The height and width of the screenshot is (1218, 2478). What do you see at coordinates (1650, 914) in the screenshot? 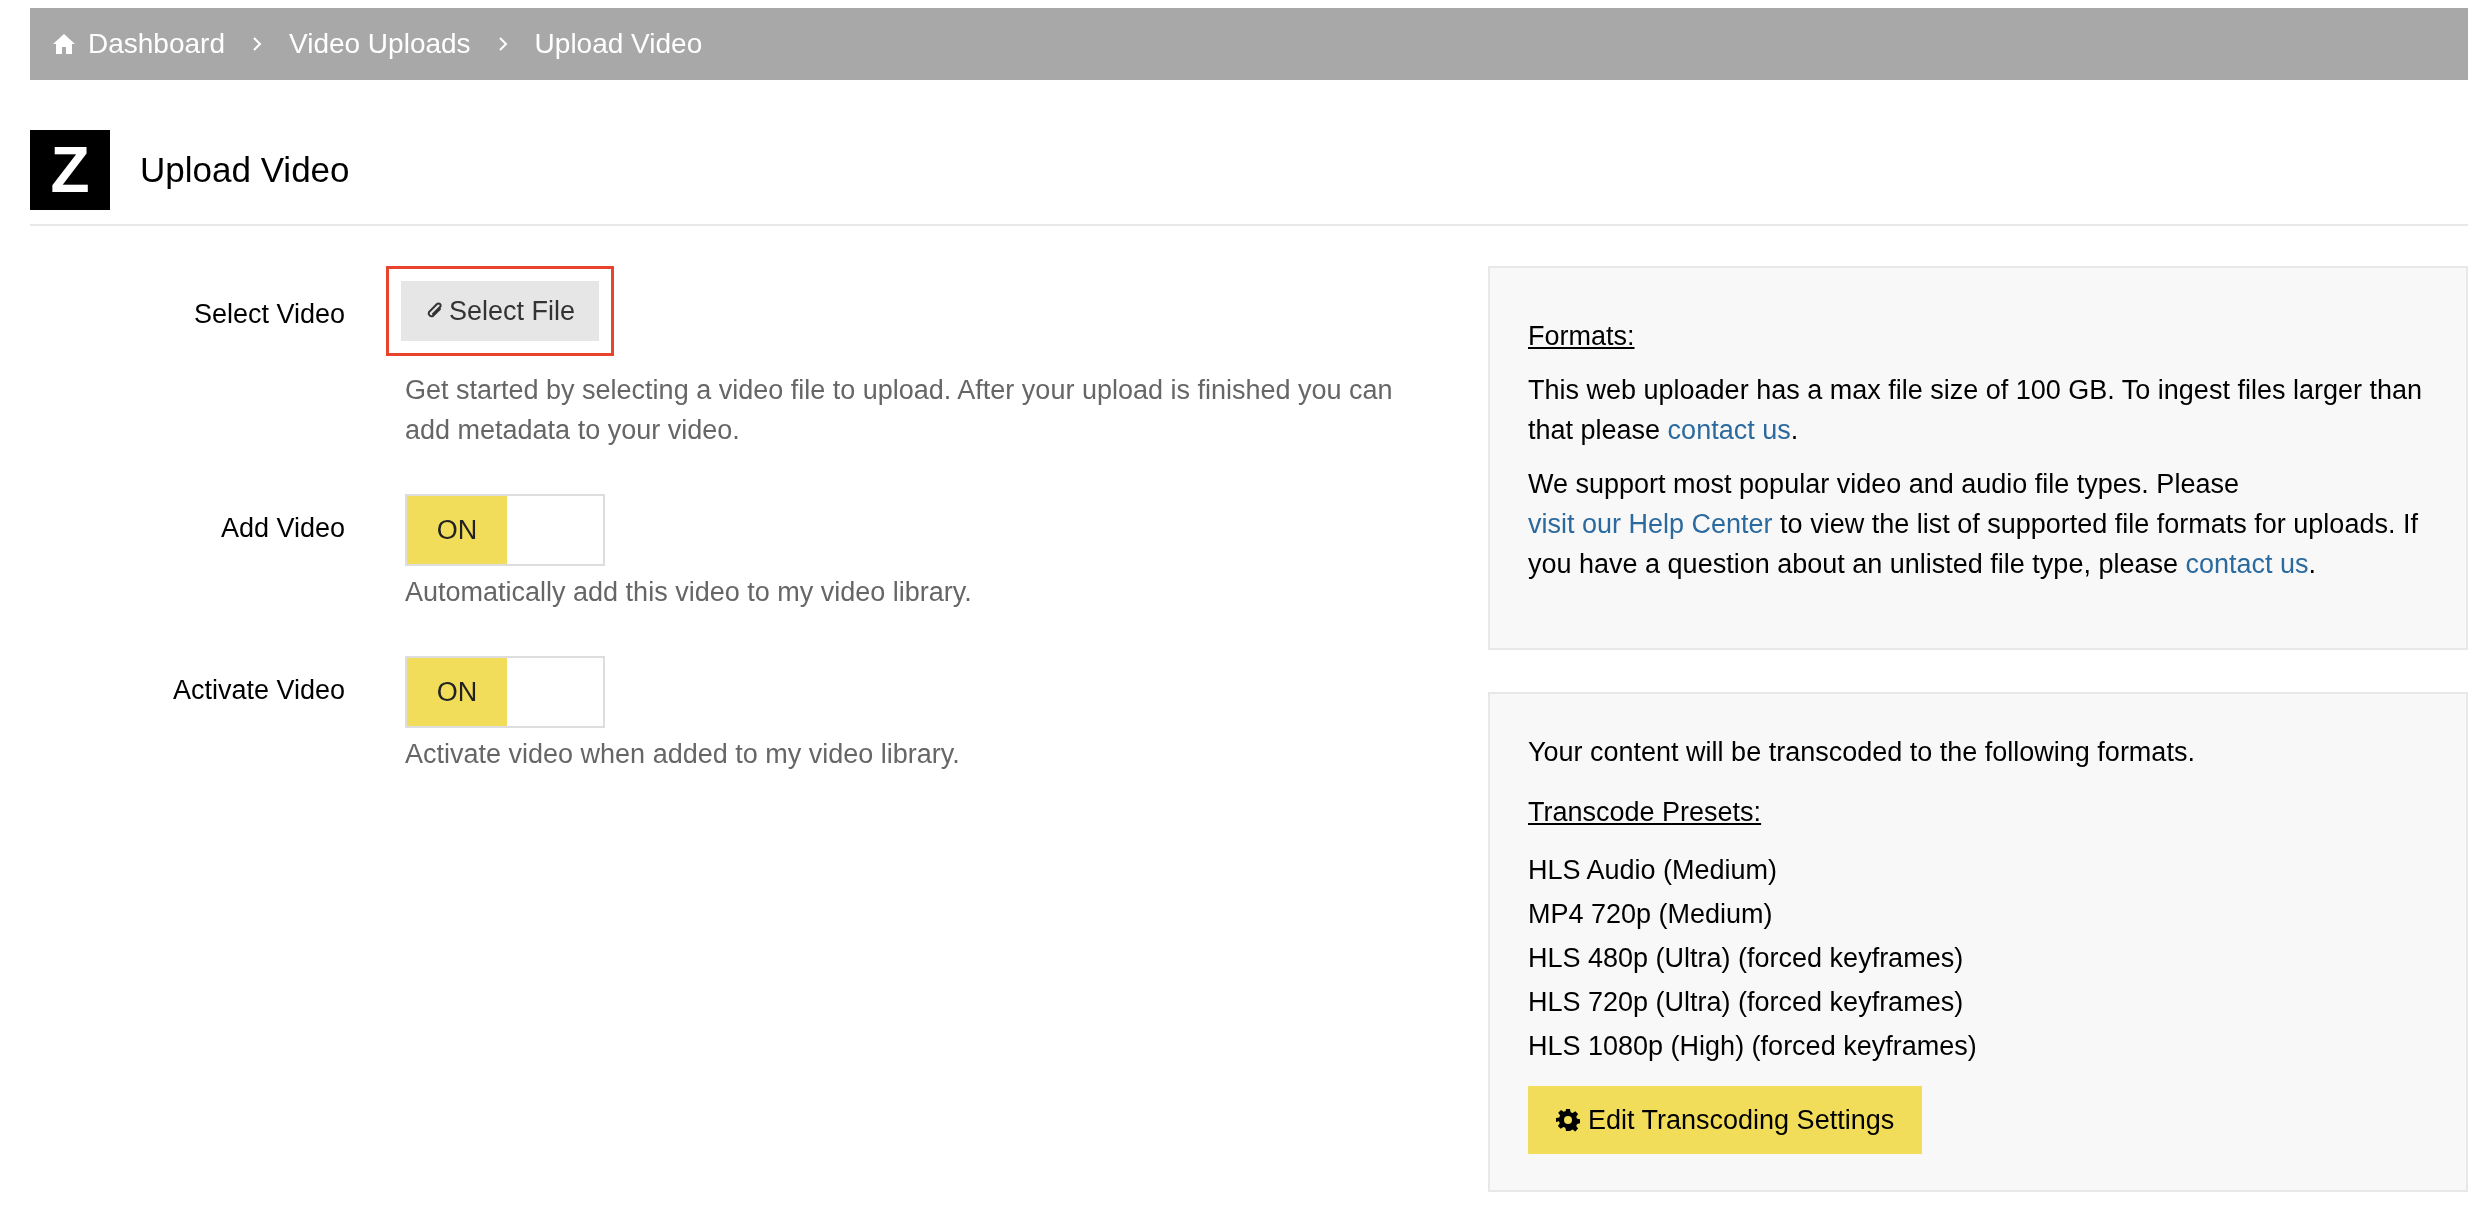
I see `preset-item: MP4 720p (Medium)` at bounding box center [1650, 914].